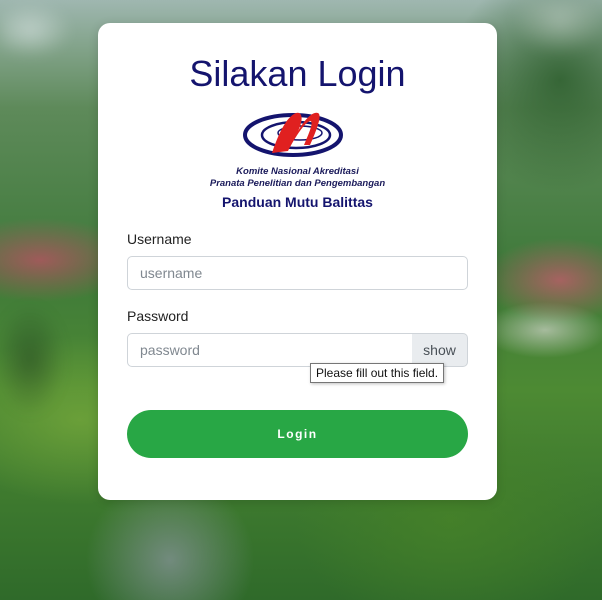 The image size is (602, 600). What do you see at coordinates (440, 350) in the screenshot?
I see `show-password-button: show` at bounding box center [440, 350].